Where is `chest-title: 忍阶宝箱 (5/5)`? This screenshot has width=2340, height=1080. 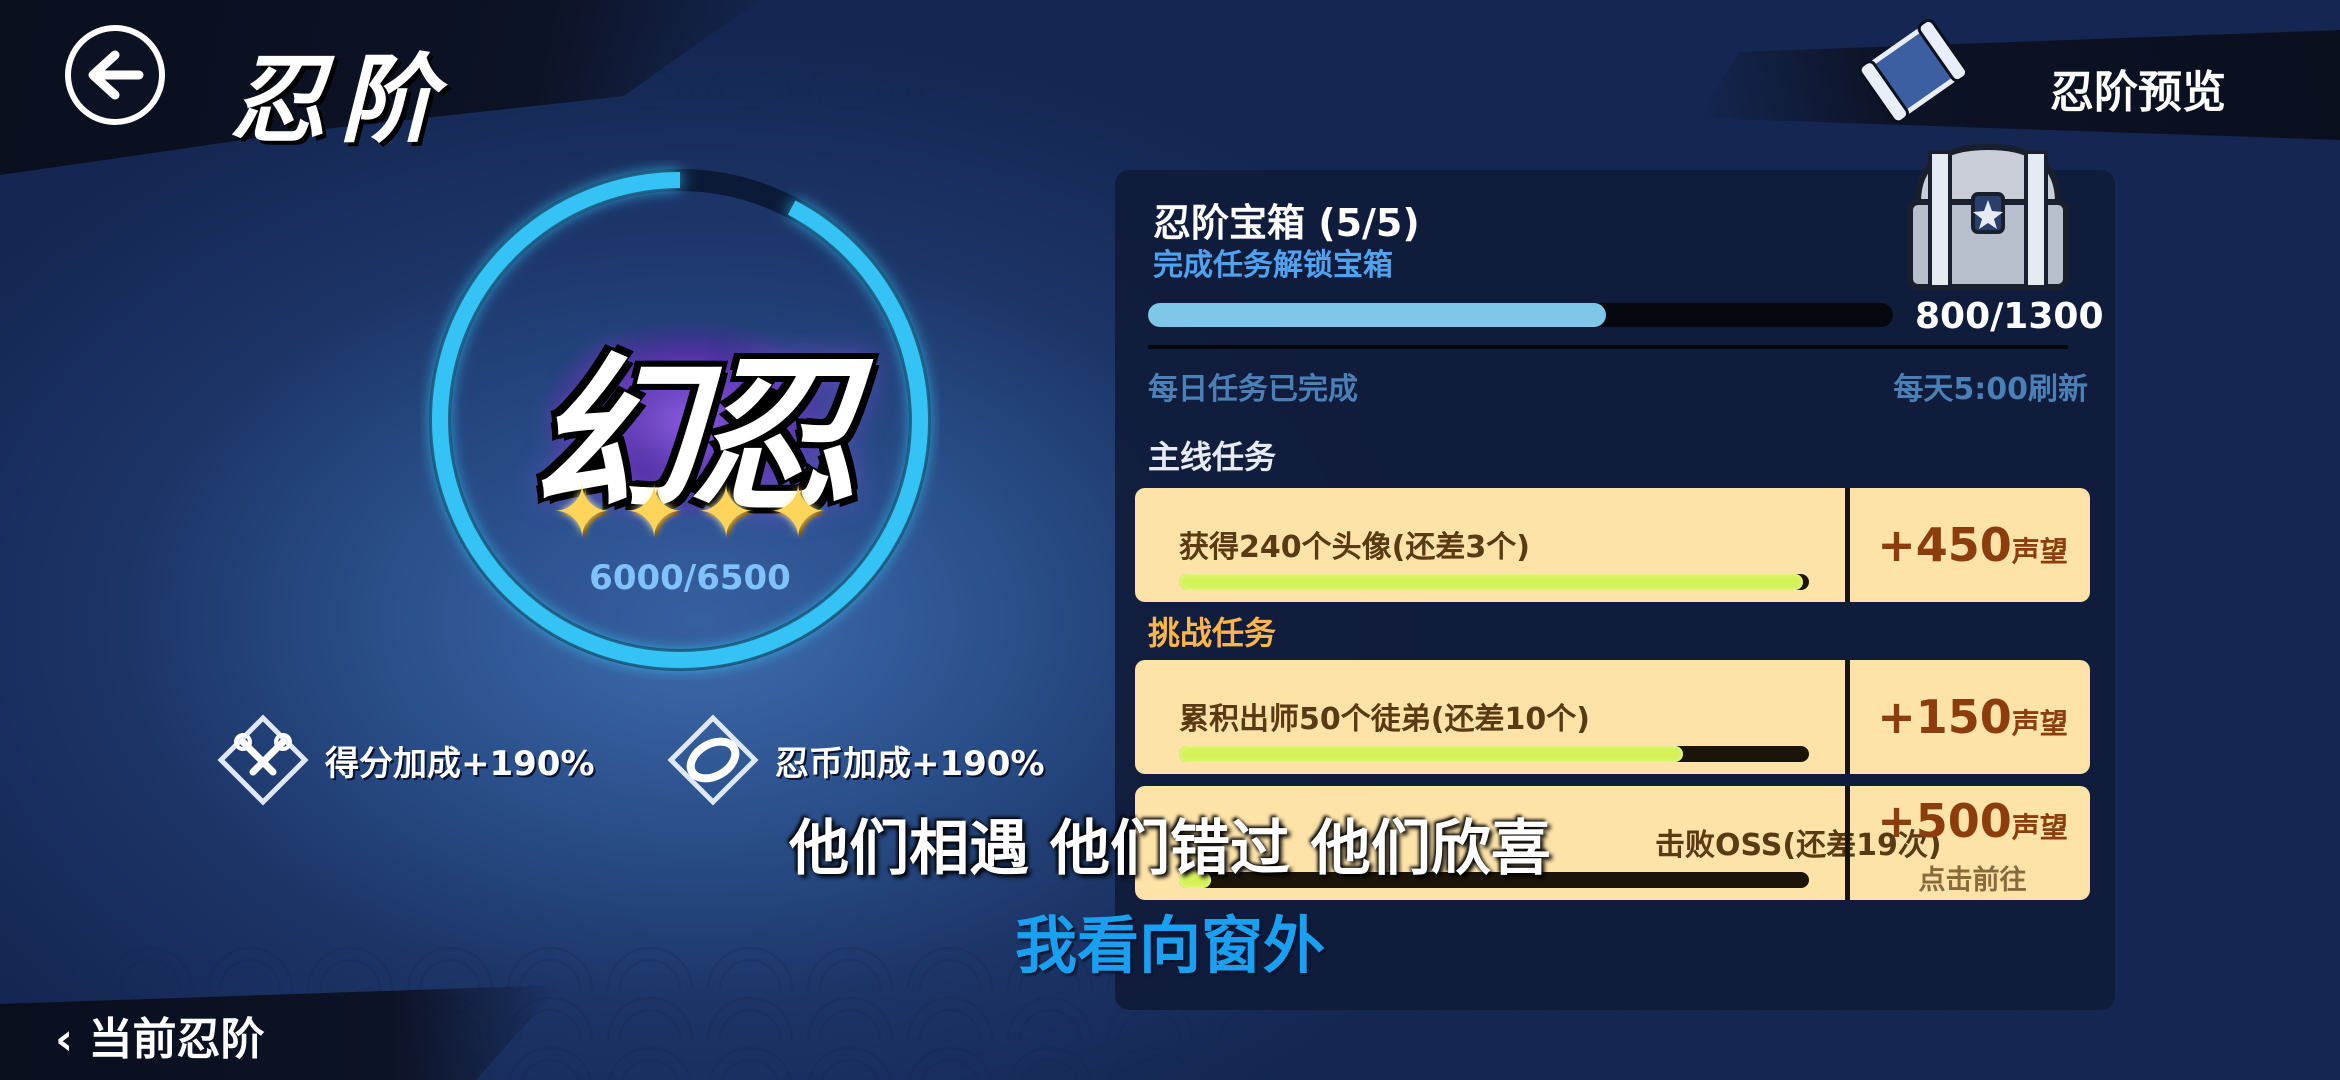
chest-title: 忍阶宝箱 (5/5) is located at coordinates (1286, 223).